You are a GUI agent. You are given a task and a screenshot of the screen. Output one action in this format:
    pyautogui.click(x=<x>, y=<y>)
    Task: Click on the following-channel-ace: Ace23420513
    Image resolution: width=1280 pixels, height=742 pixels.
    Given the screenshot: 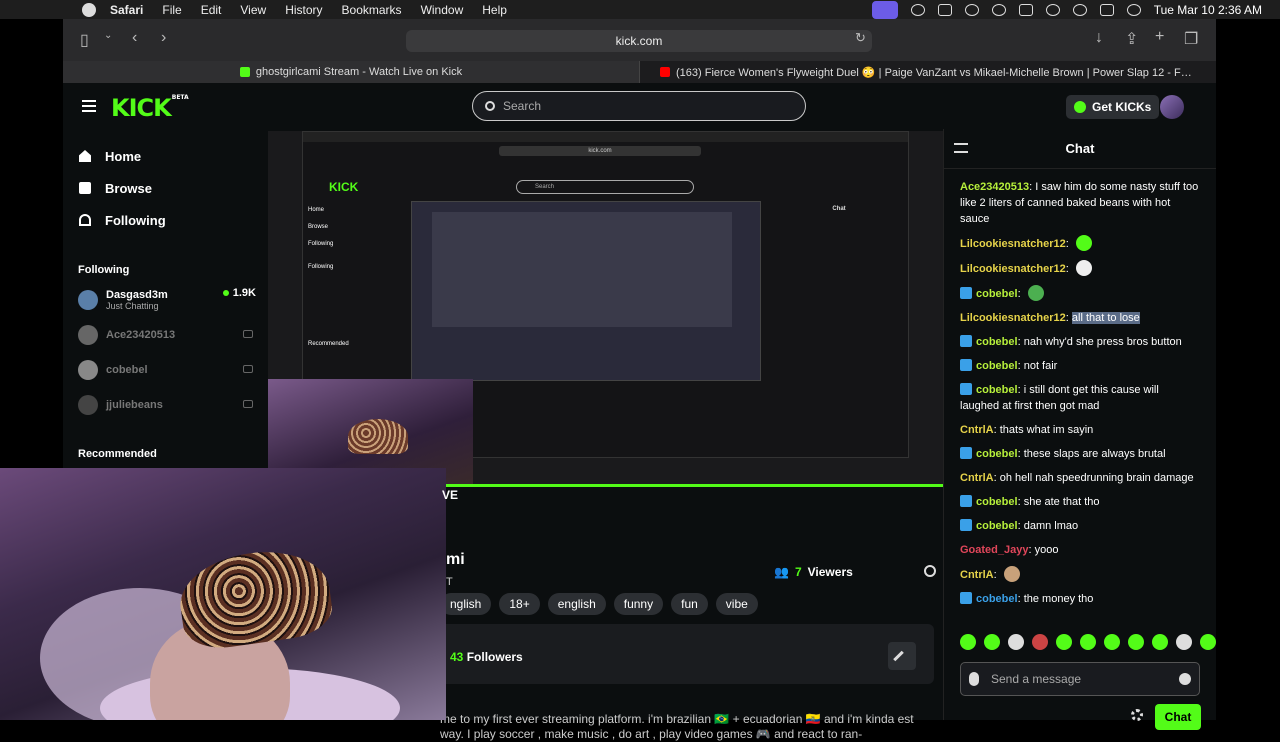 What is the action you would take?
    pyautogui.click(x=165, y=334)
    